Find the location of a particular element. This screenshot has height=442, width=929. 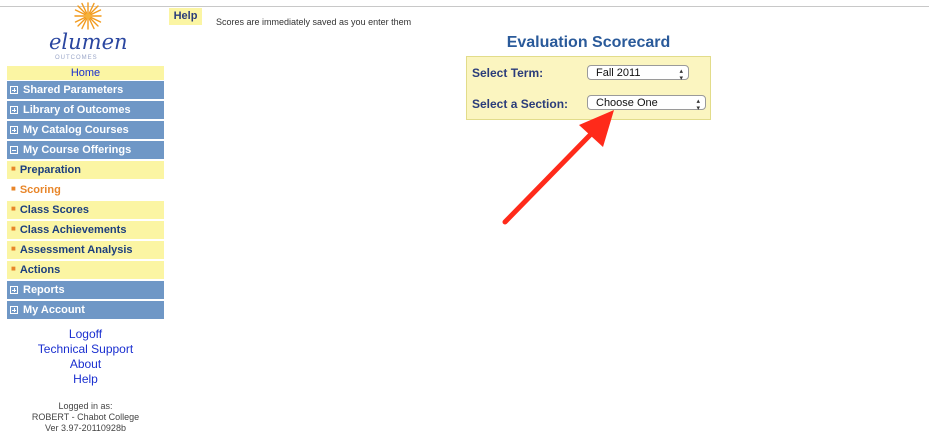

sidebar-item-shared-parameters: Shared Parameters is located at coordinates (85, 91).